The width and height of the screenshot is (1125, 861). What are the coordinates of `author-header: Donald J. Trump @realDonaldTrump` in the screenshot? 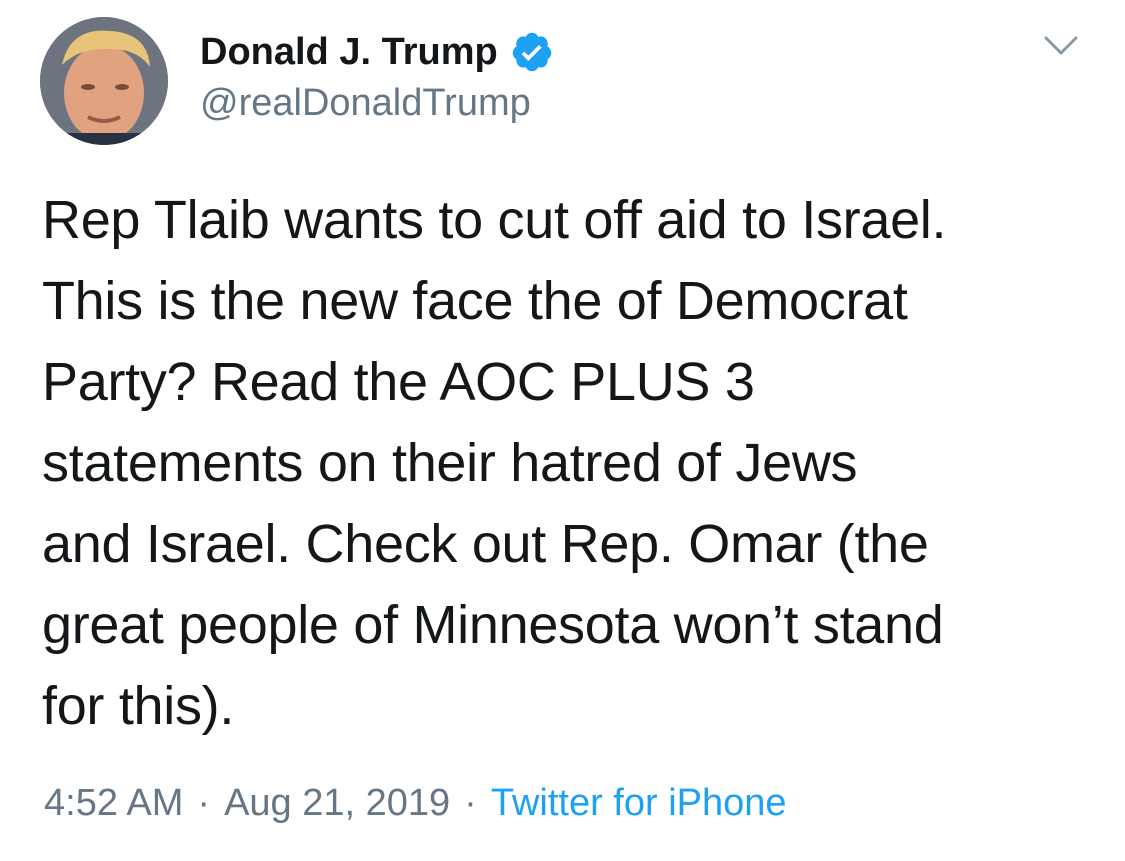 It's located at (377, 75).